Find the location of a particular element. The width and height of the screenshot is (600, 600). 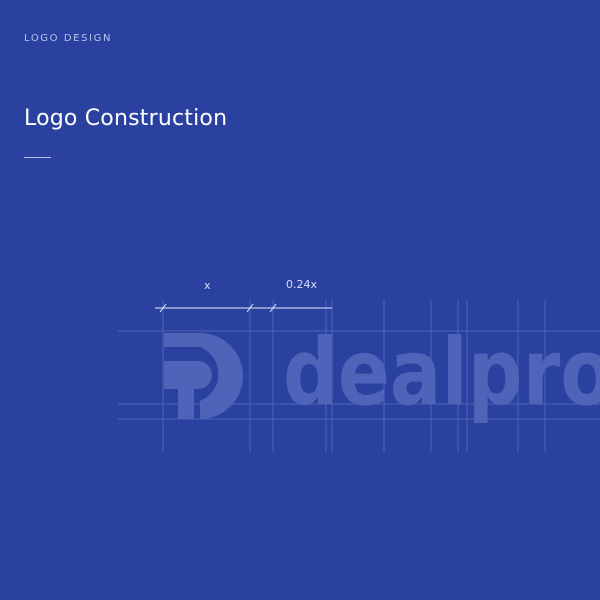

dimension-ratio-label: 0.24x is located at coordinates (302, 284).